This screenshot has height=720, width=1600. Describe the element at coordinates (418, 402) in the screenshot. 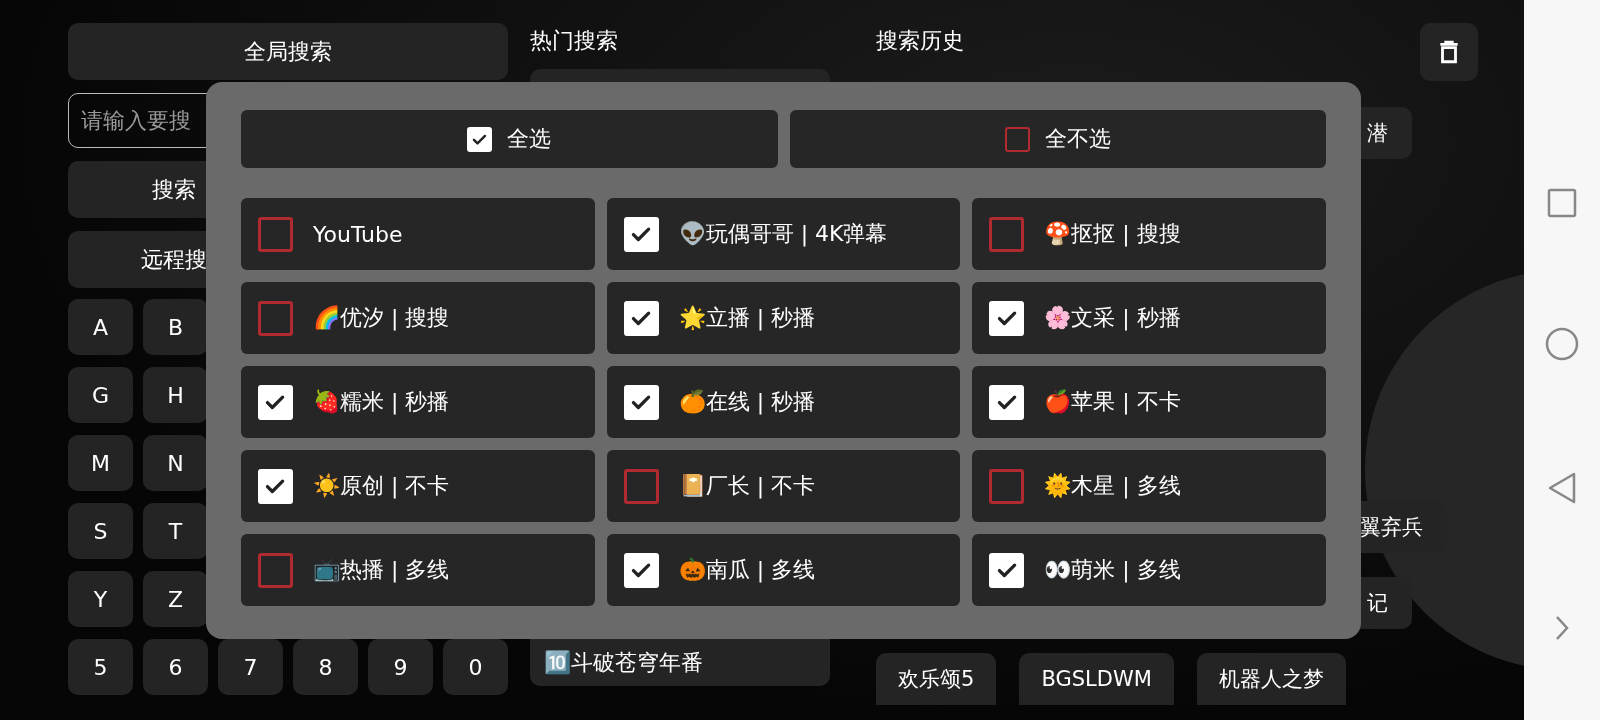

I see `source-option: 🍓糯米 | 秒播` at that location.